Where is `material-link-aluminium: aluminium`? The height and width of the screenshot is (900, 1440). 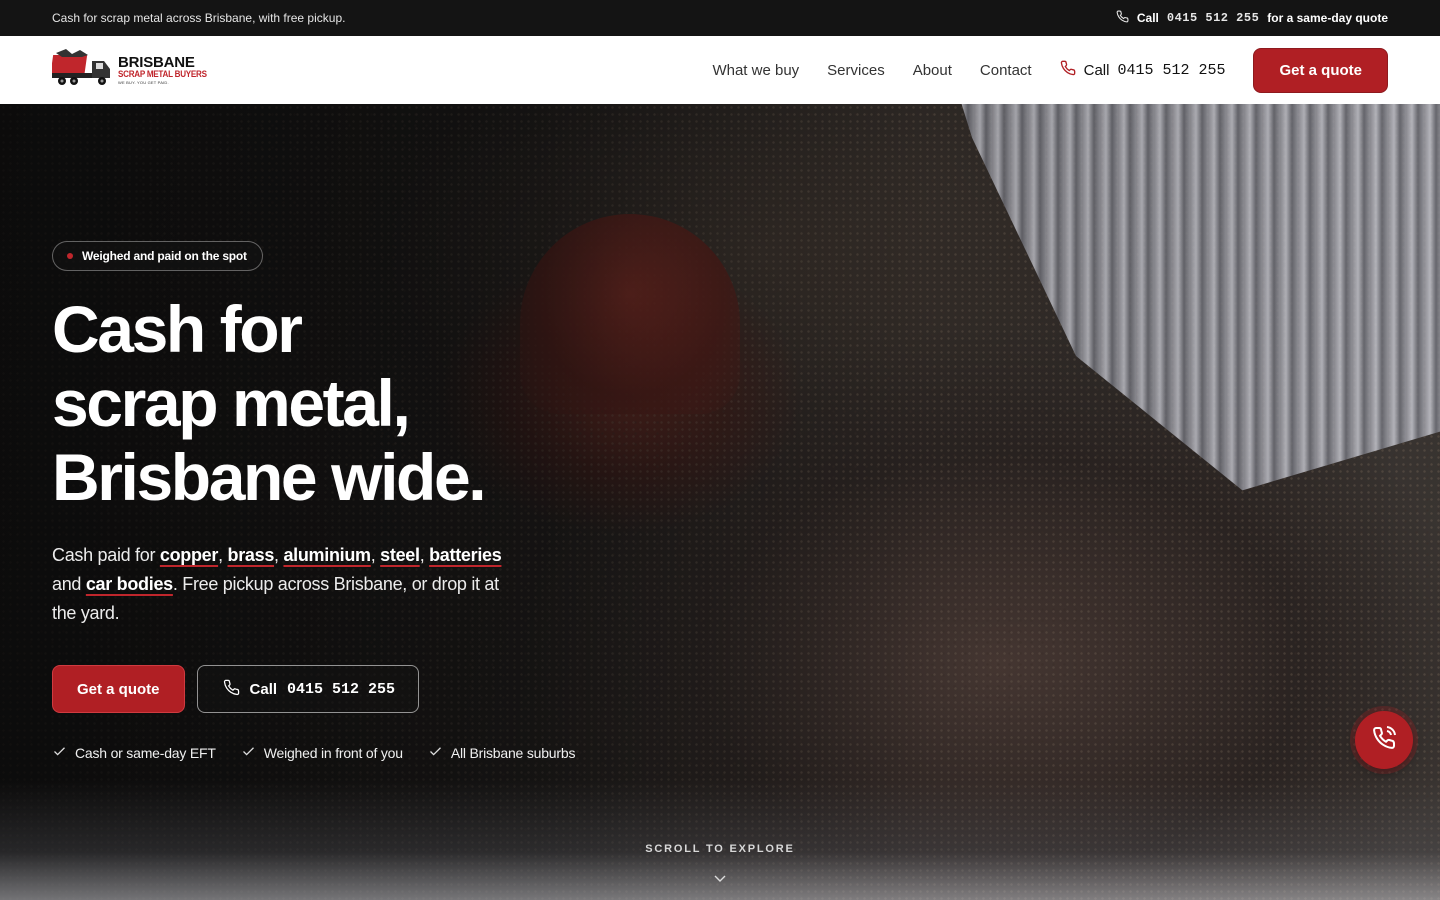
material-link-aluminium: aluminium is located at coordinates (327, 555).